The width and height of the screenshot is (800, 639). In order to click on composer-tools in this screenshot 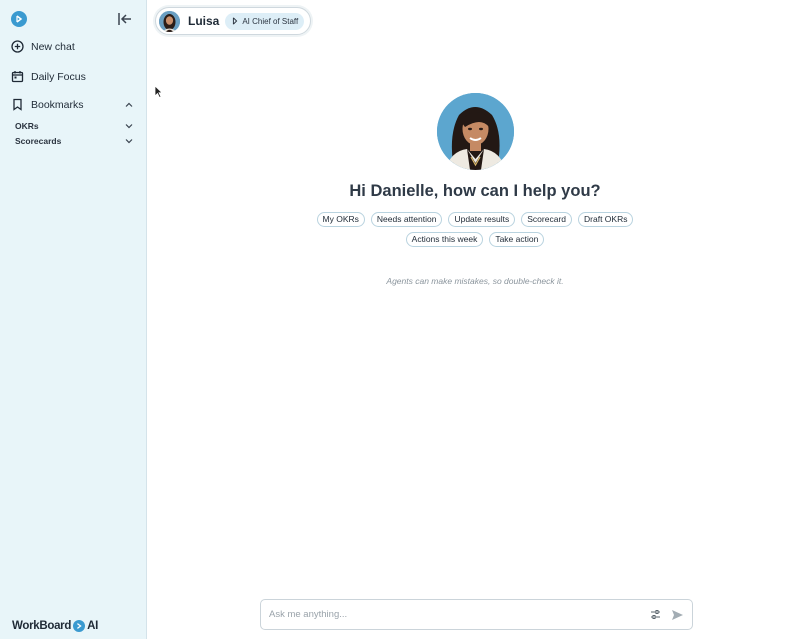, I will do `click(667, 615)`.